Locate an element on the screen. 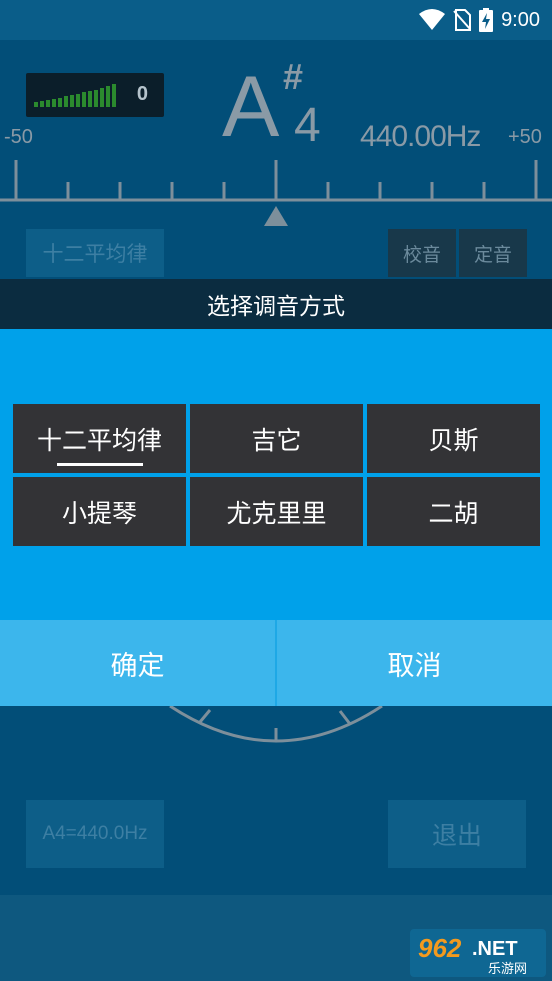 The width and height of the screenshot is (552, 981). meter-count: 0 is located at coordinates (142, 94).